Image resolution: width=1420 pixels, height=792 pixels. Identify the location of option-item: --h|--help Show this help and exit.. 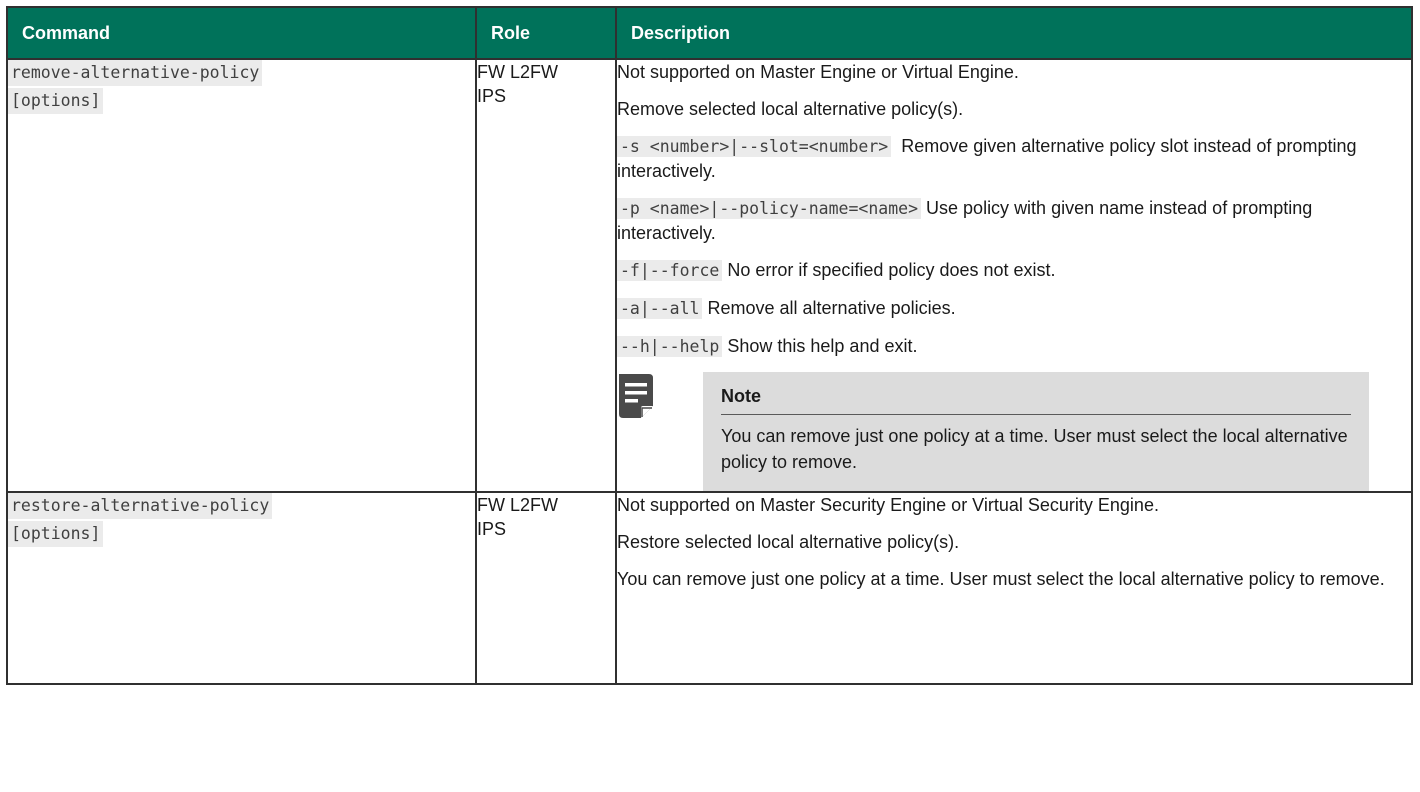
(1014, 346).